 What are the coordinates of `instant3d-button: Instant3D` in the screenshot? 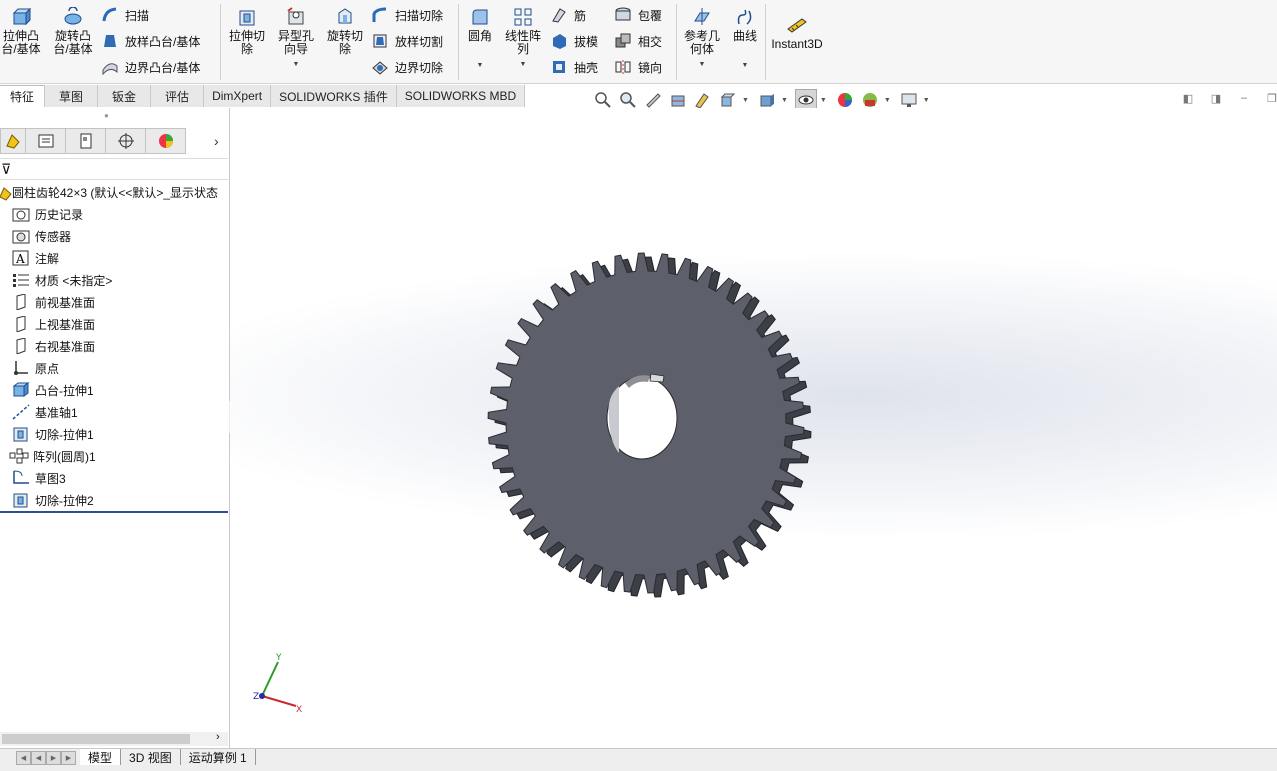 It's located at (797, 32).